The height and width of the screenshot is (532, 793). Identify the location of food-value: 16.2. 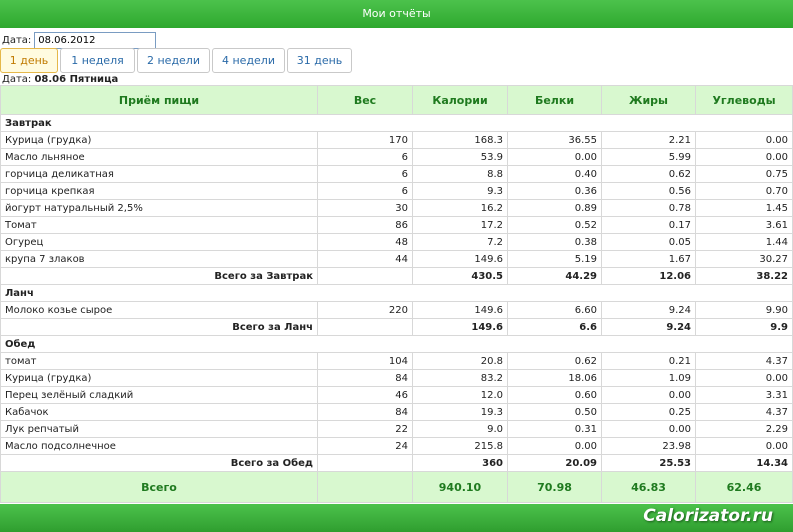
(460, 208).